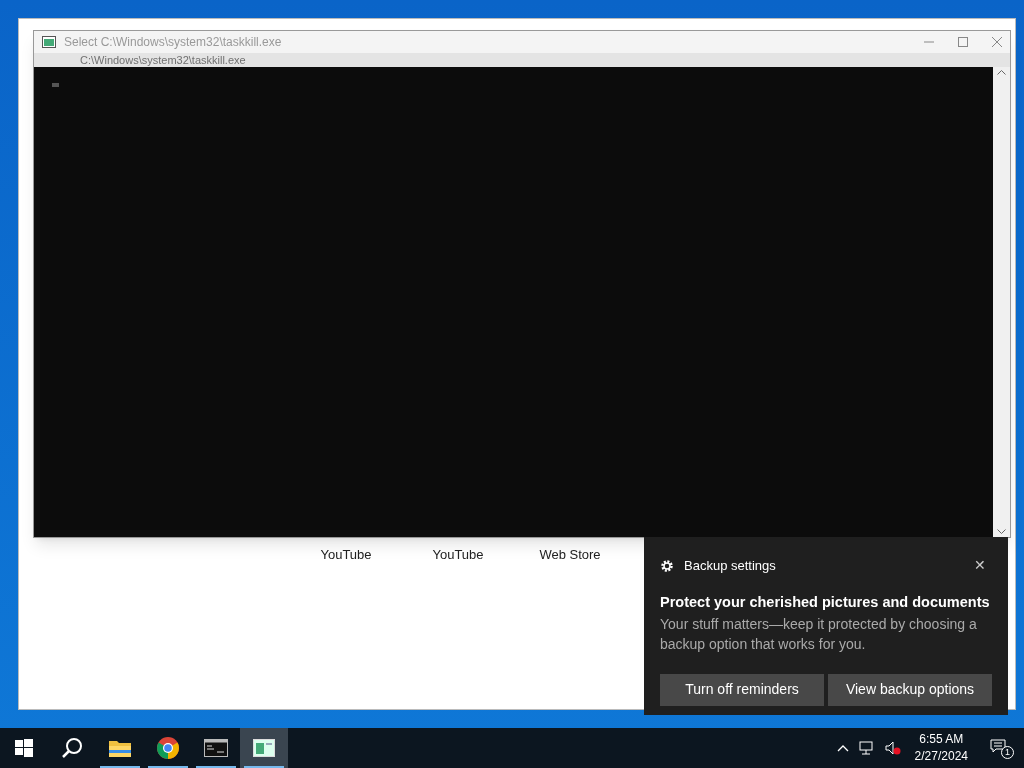 The width and height of the screenshot is (1024, 768). I want to click on clock-date: 2/27/2024, so click(941, 756).